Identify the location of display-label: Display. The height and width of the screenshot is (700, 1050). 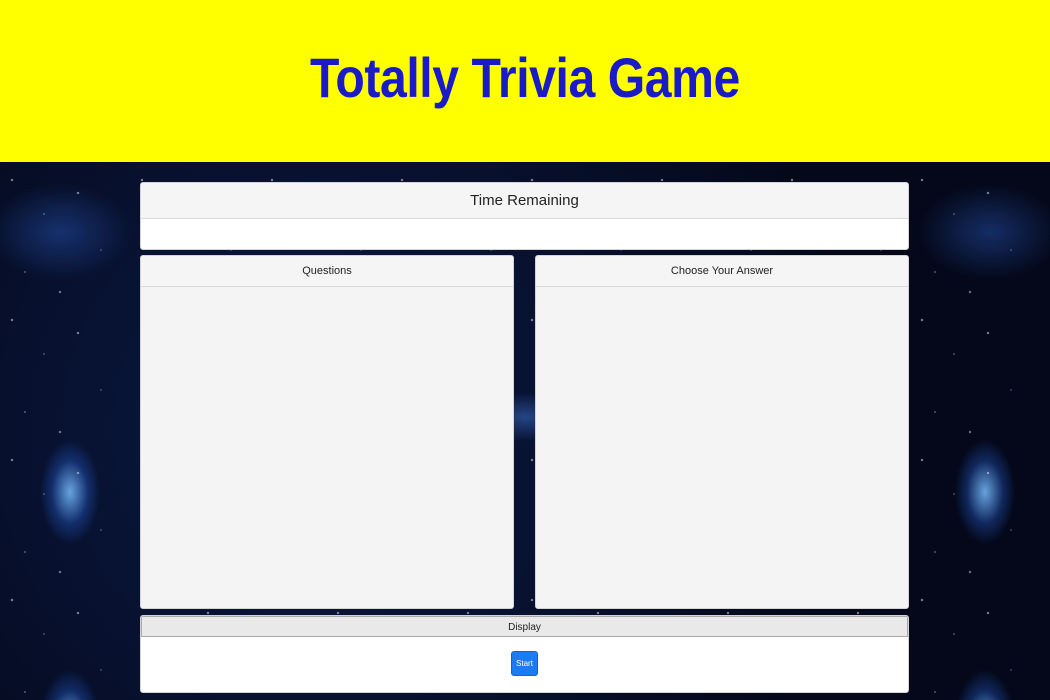
(524, 626).